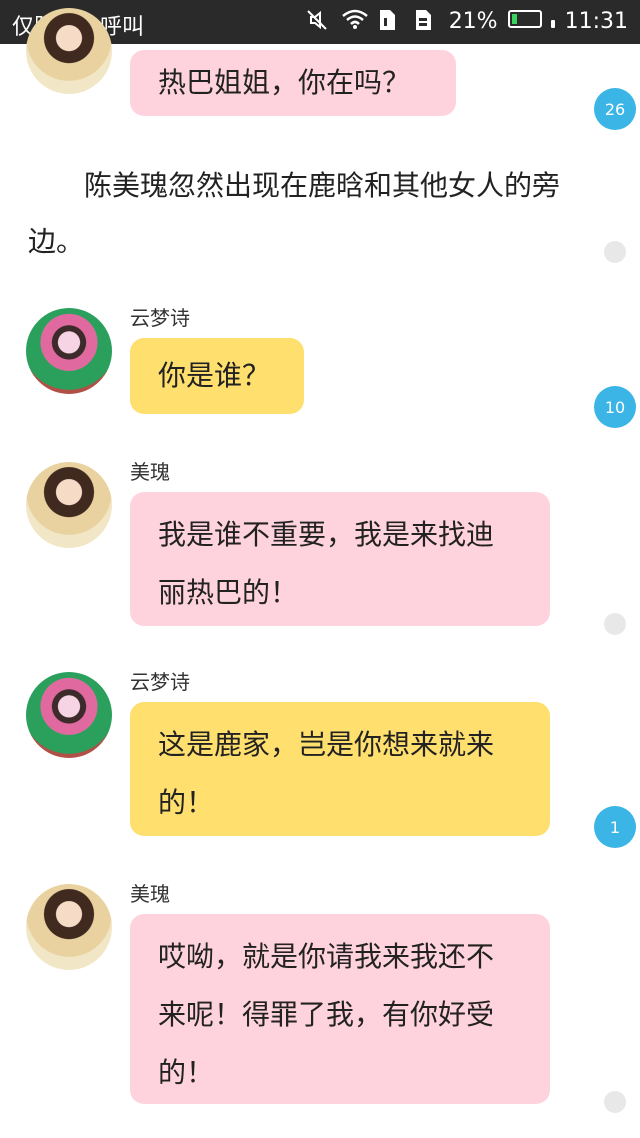 The image size is (640, 1138). I want to click on message-line: 来呢！得罪了我，有你好受, so click(326, 1014).